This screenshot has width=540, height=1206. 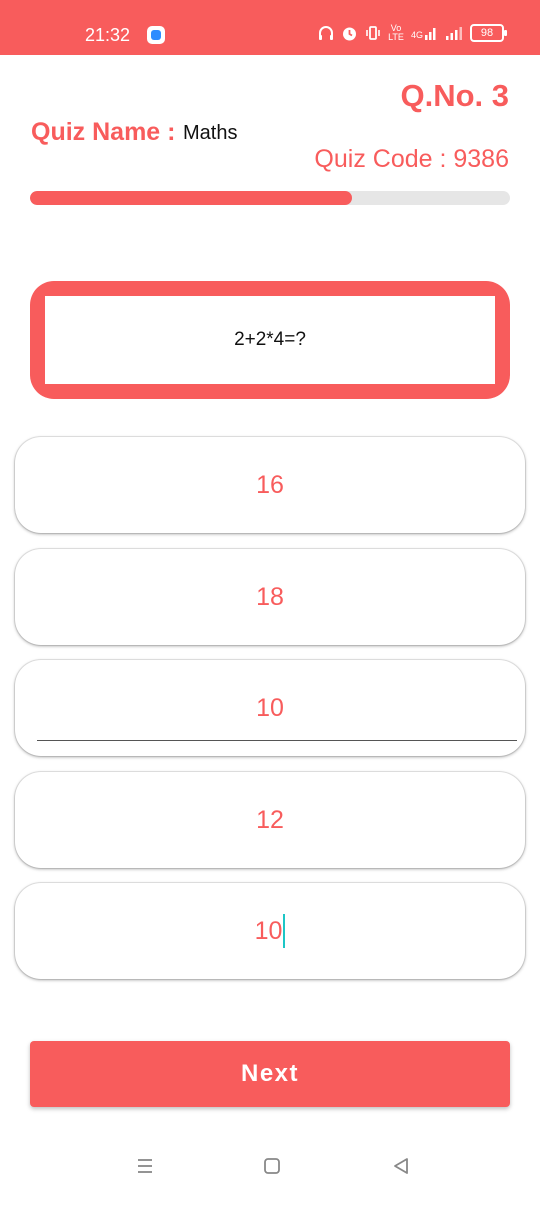 I want to click on quiz-progress-bar, so click(x=270, y=198).